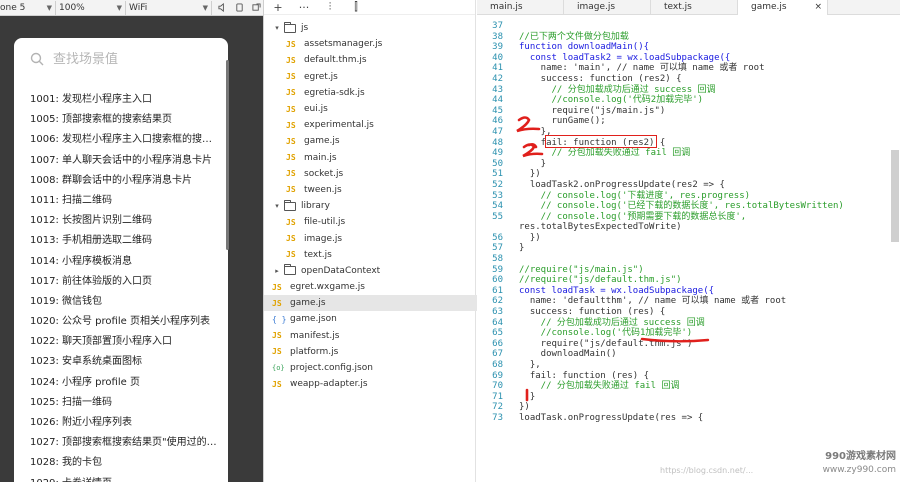 This screenshot has width=900, height=482. What do you see at coordinates (28, 7) in the screenshot?
I see `device-select: one 5 ▼` at bounding box center [28, 7].